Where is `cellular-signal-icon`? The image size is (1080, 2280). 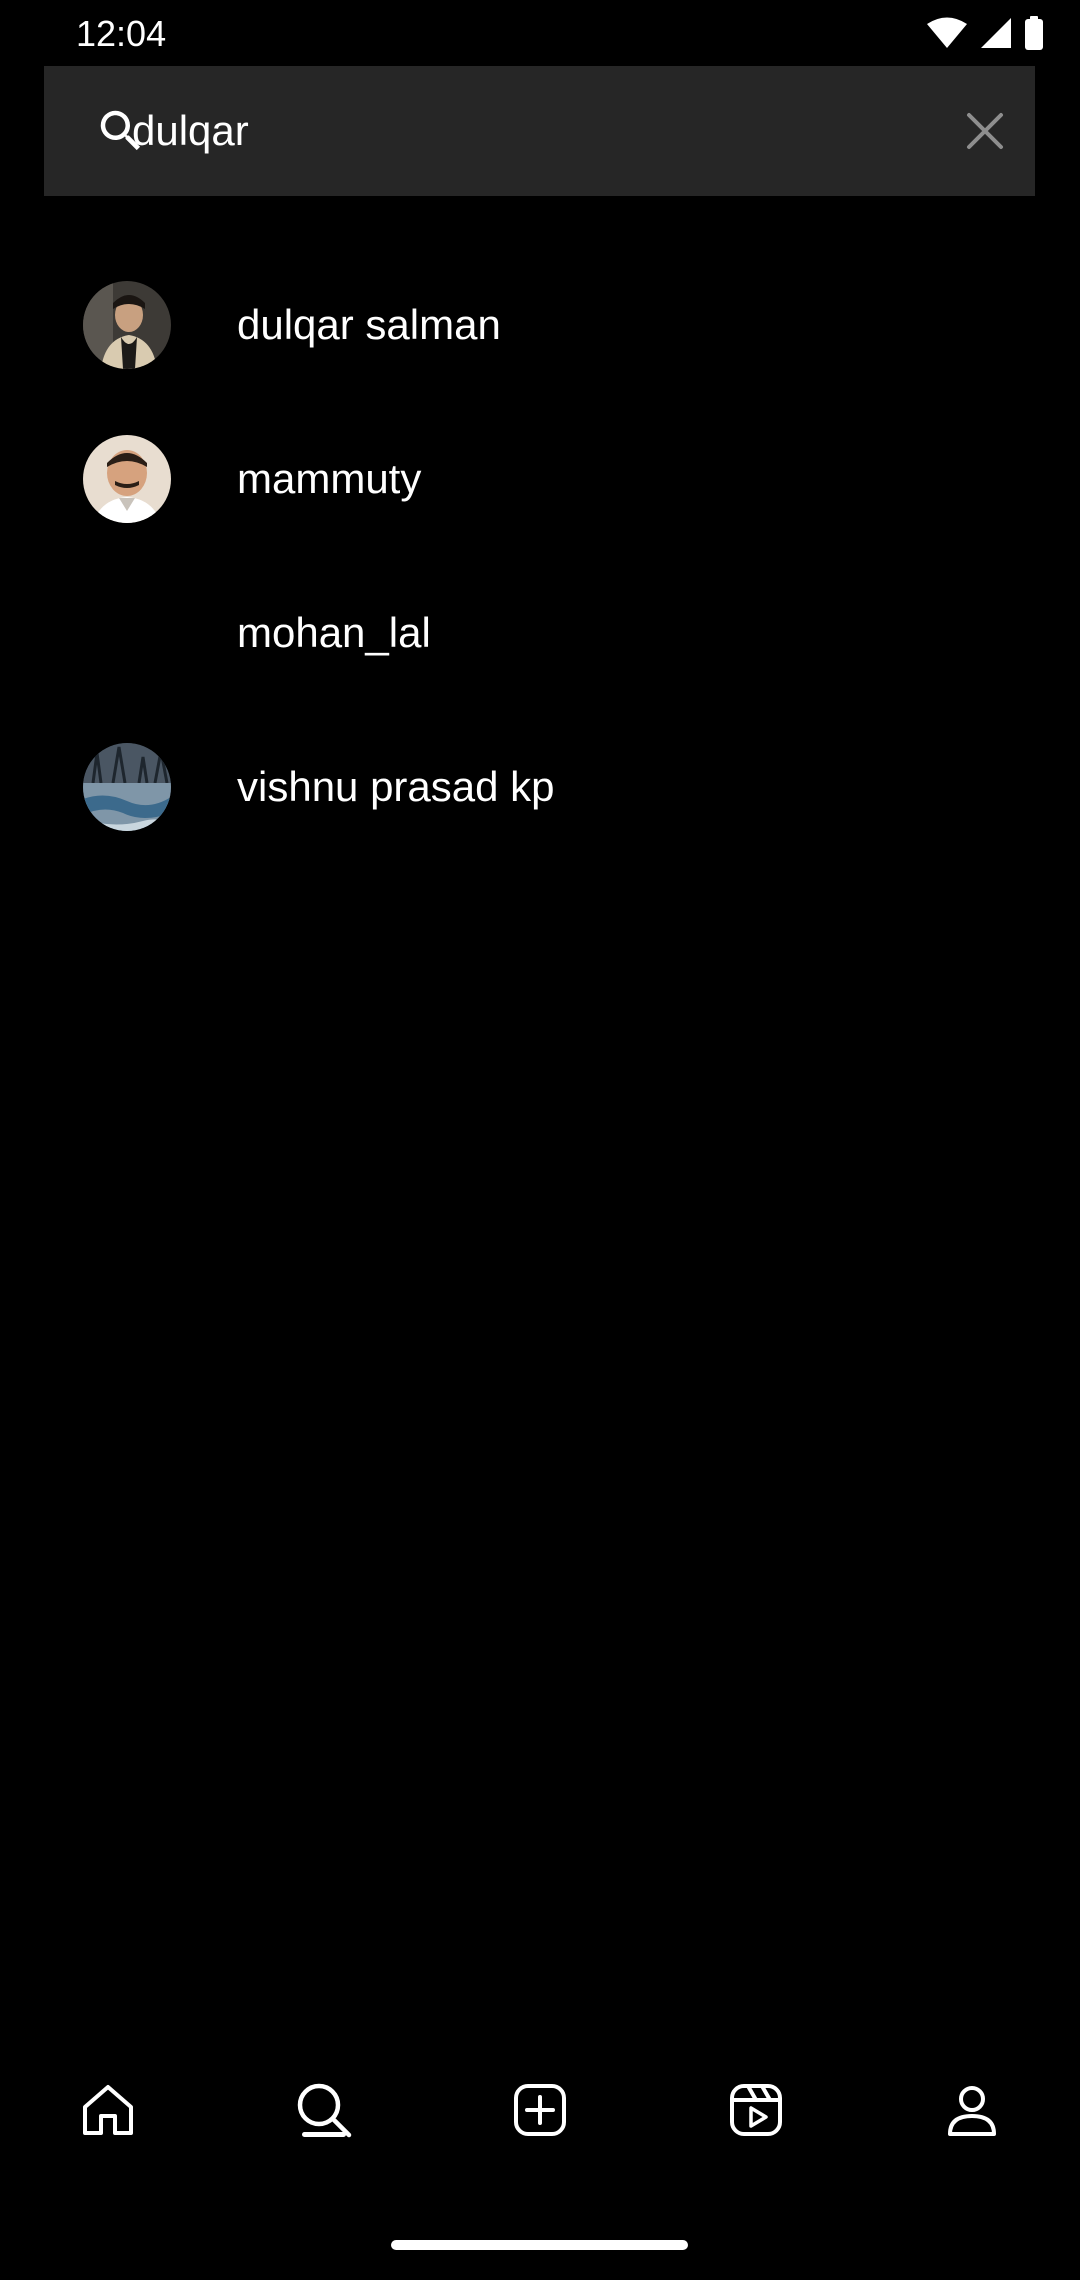
cellular-signal-icon is located at coordinates (996, 33).